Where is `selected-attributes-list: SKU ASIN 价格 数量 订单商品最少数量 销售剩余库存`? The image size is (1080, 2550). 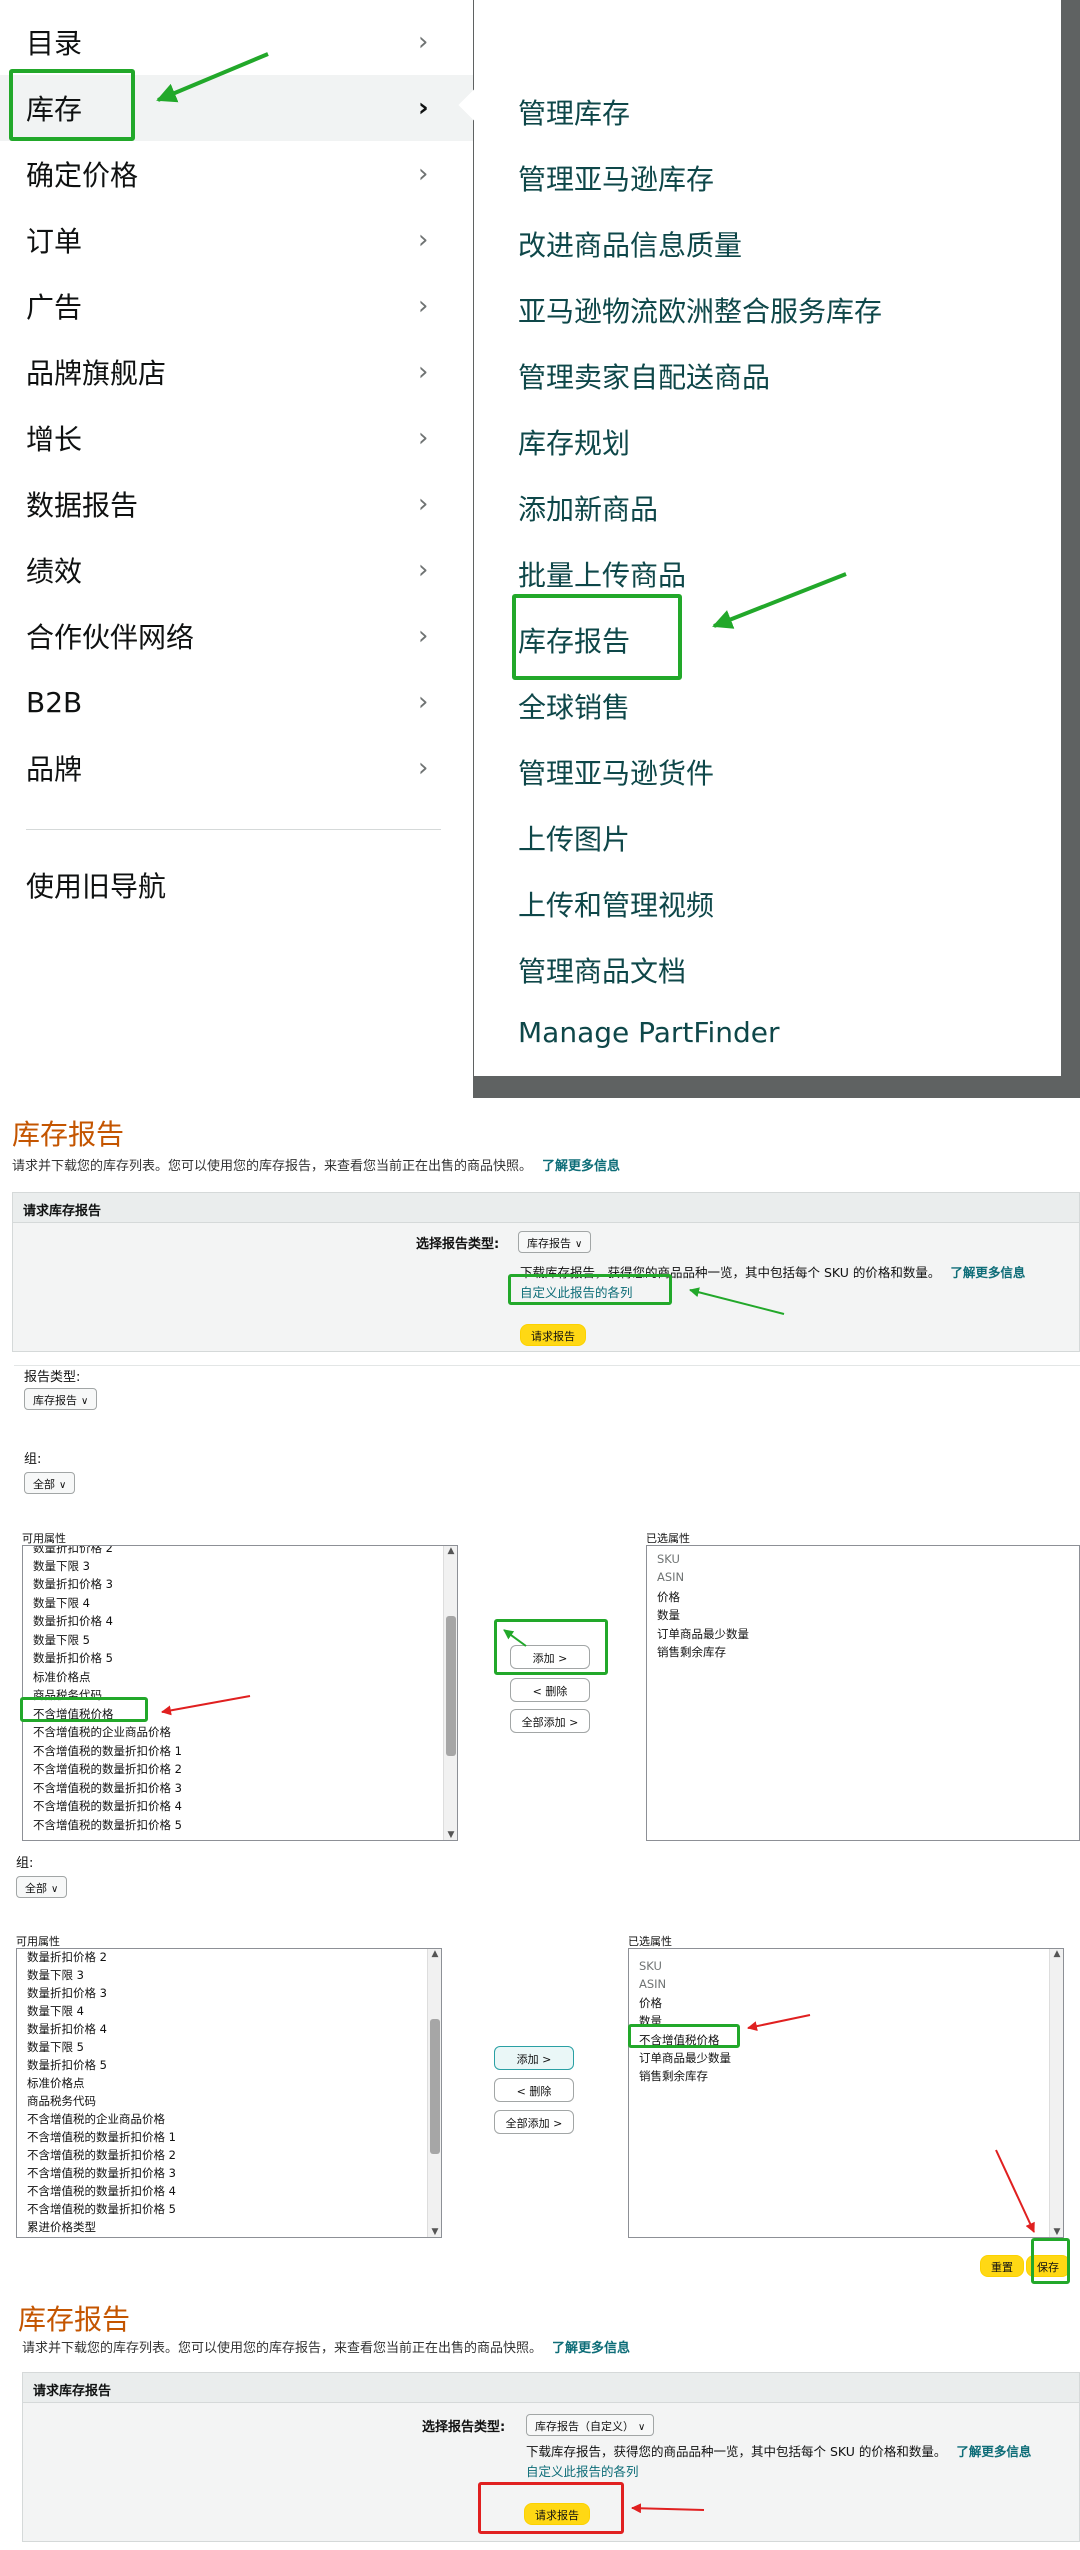 selected-attributes-list: SKU ASIN 价格 数量 订单商品最少数量 销售剩余库存 is located at coordinates (863, 1693).